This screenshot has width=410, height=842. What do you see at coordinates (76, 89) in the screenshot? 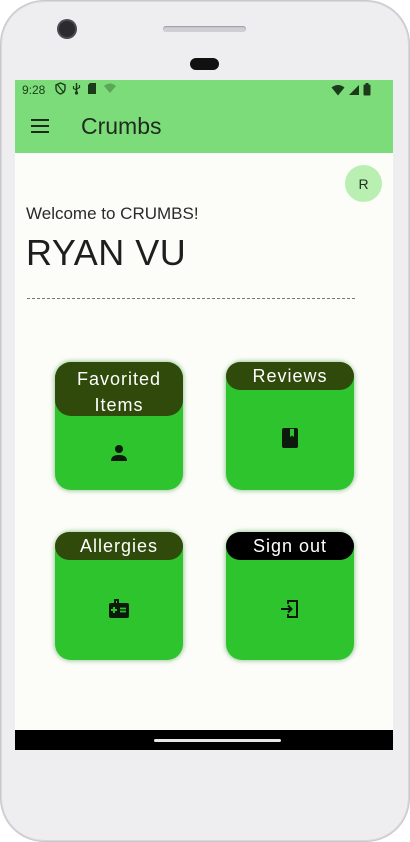
I see `usb-icon` at bounding box center [76, 89].